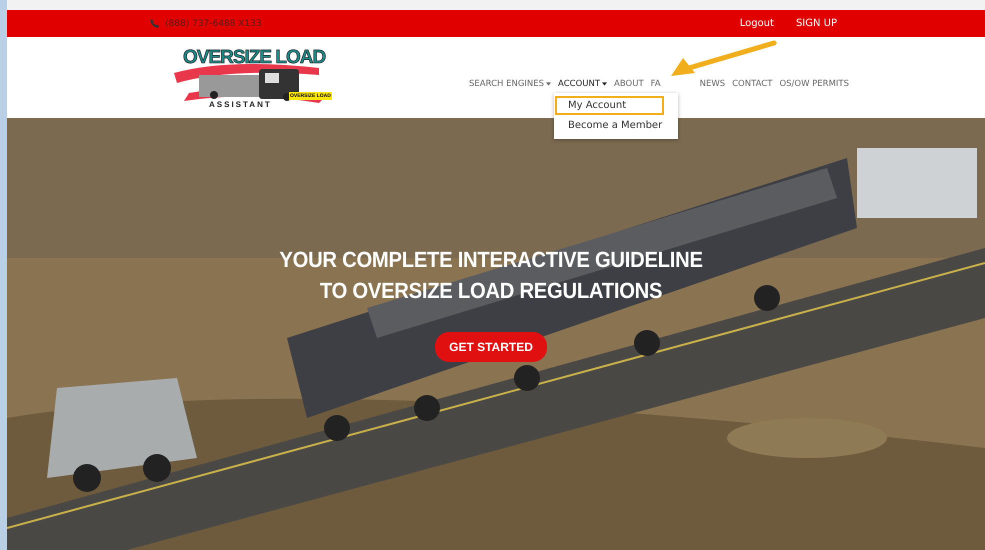 The height and width of the screenshot is (550, 985). What do you see at coordinates (757, 23) in the screenshot?
I see `top-link: Logout` at bounding box center [757, 23].